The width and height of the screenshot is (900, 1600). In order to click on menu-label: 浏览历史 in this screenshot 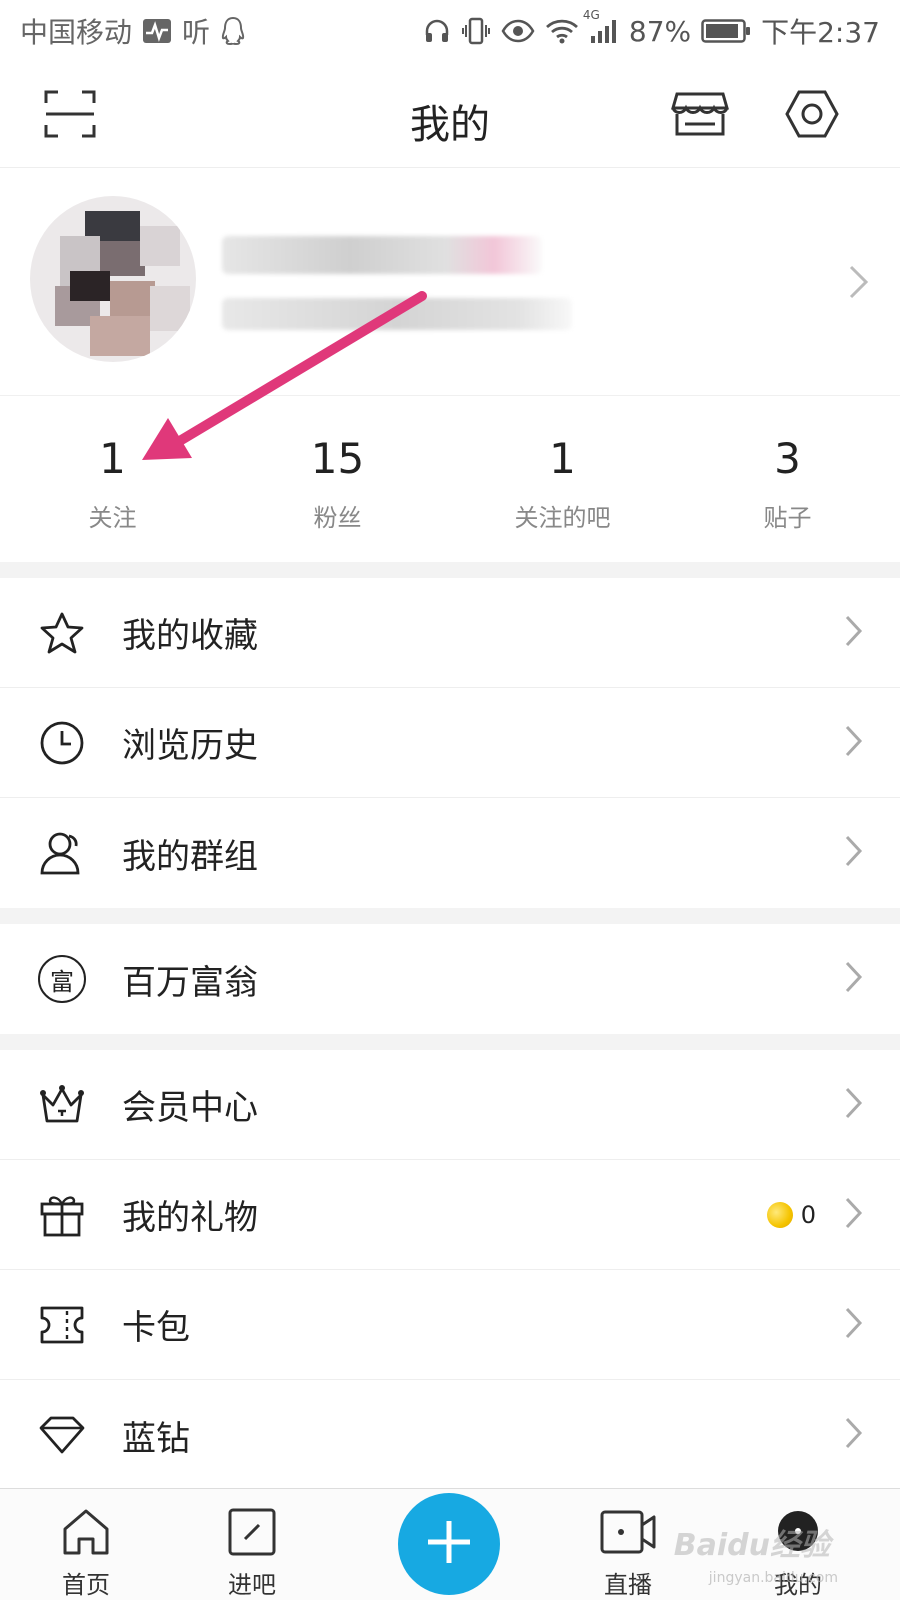, I will do `click(190, 746)`.